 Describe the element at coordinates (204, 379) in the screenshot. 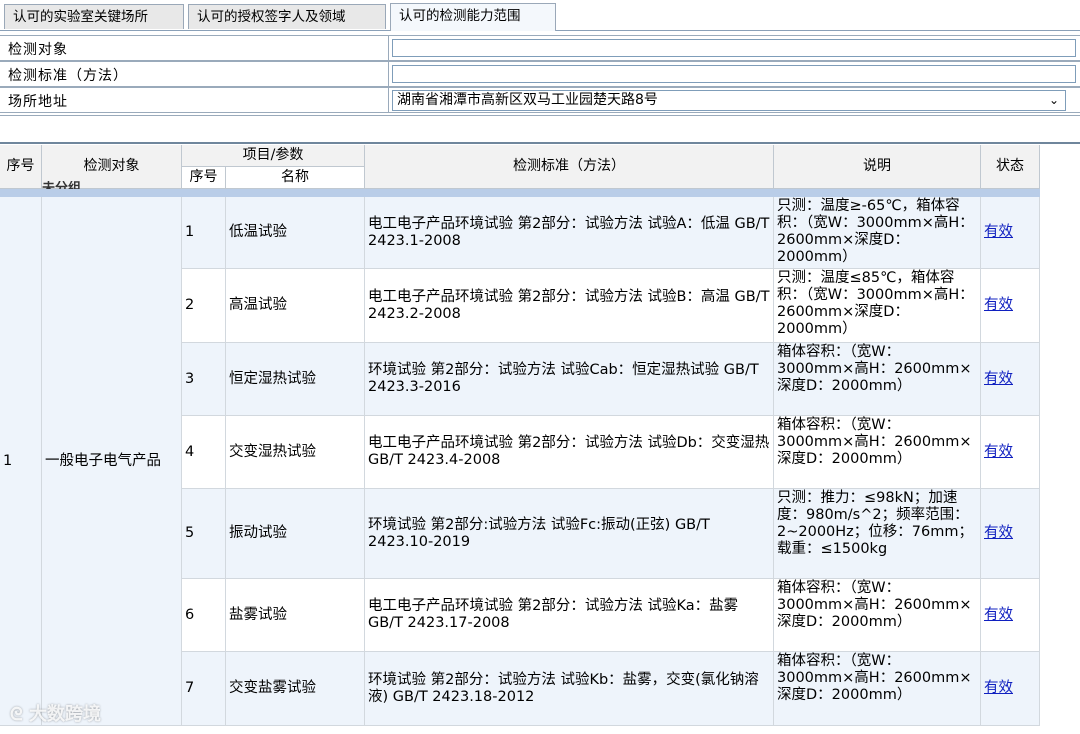

I see `row-seq: 3` at that location.